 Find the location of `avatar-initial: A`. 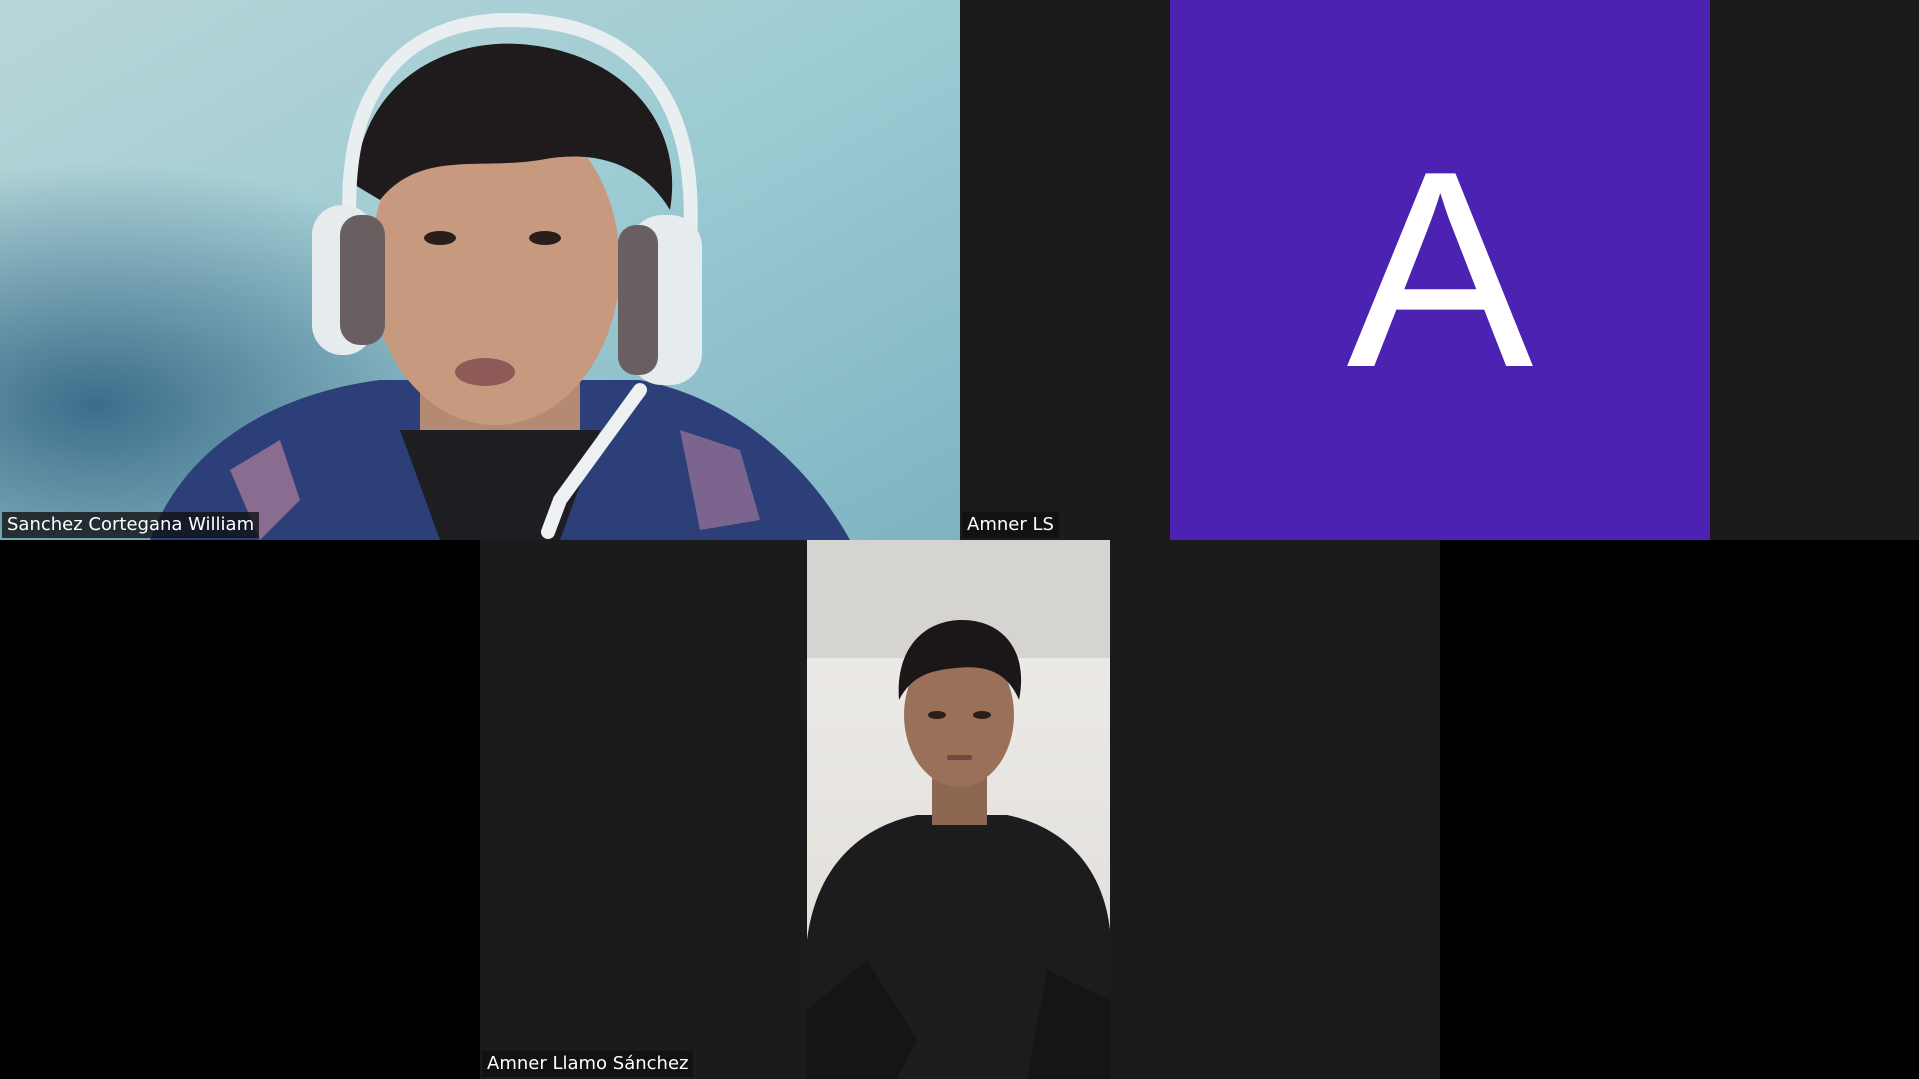

avatar-initial: A is located at coordinates (1440, 270).